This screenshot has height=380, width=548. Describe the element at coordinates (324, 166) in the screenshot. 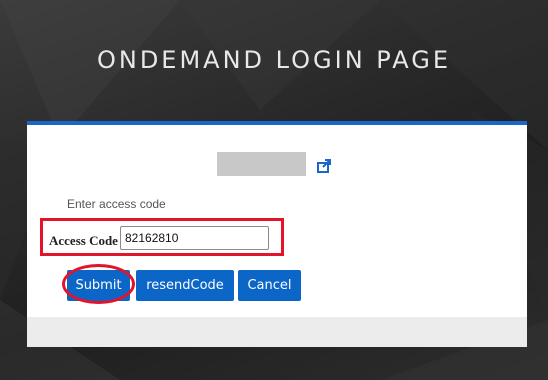

I see `external-link-icon` at that location.